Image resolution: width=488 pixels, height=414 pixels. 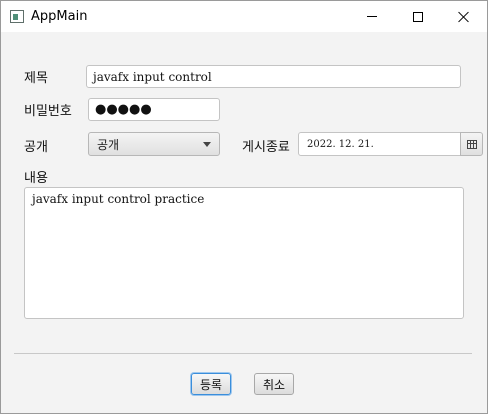 What do you see at coordinates (36, 78) in the screenshot?
I see `title-label: 제목` at bounding box center [36, 78].